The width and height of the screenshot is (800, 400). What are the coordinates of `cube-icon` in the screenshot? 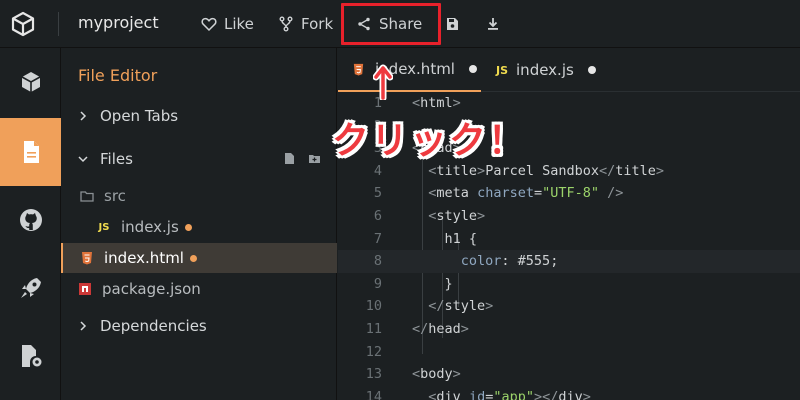 It's located at (30, 82).